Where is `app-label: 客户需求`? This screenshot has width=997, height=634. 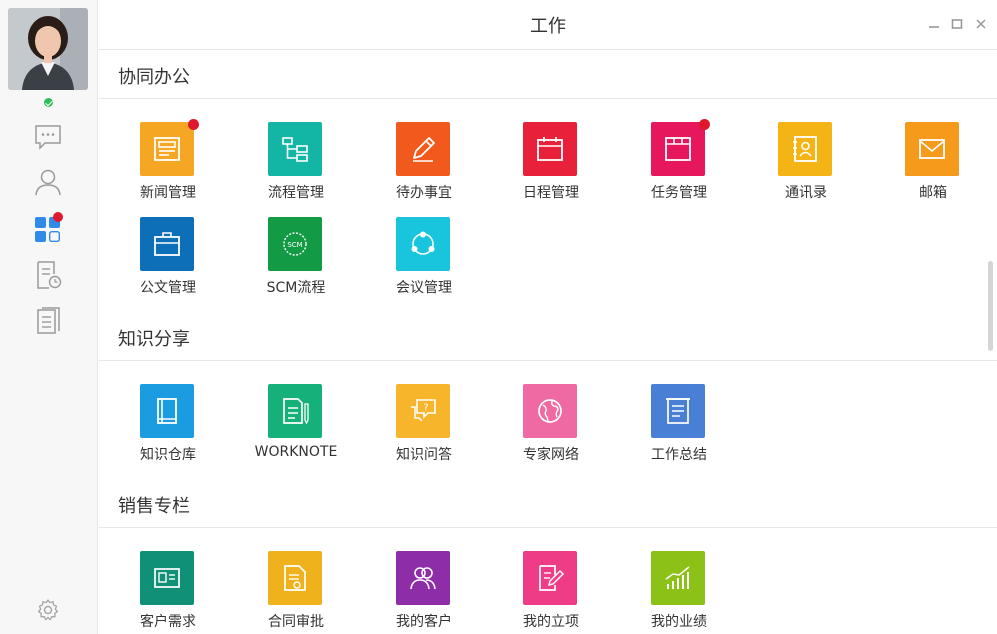 app-label: 客户需求 is located at coordinates (168, 622).